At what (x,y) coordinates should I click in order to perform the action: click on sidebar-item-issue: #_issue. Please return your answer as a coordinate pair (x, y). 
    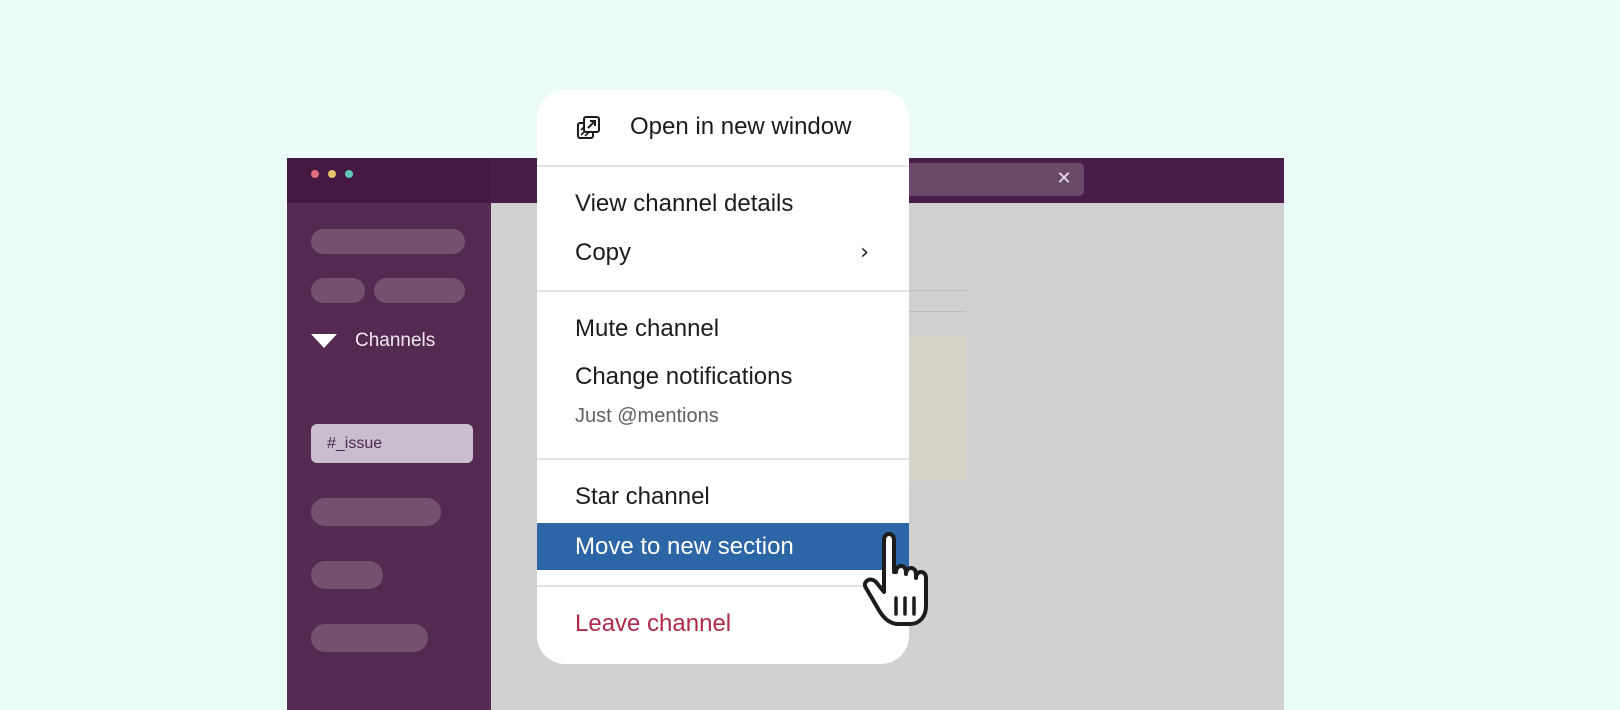
    Looking at the image, I should click on (392, 443).